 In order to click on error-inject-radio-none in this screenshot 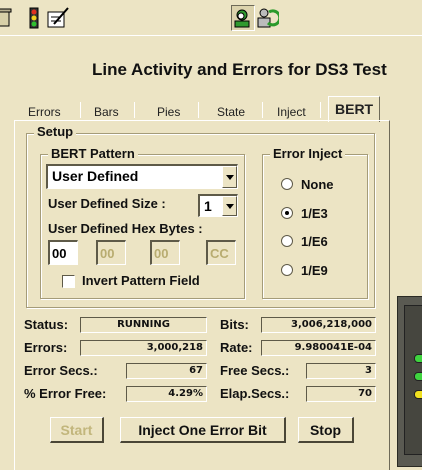, I will do `click(287, 184)`.